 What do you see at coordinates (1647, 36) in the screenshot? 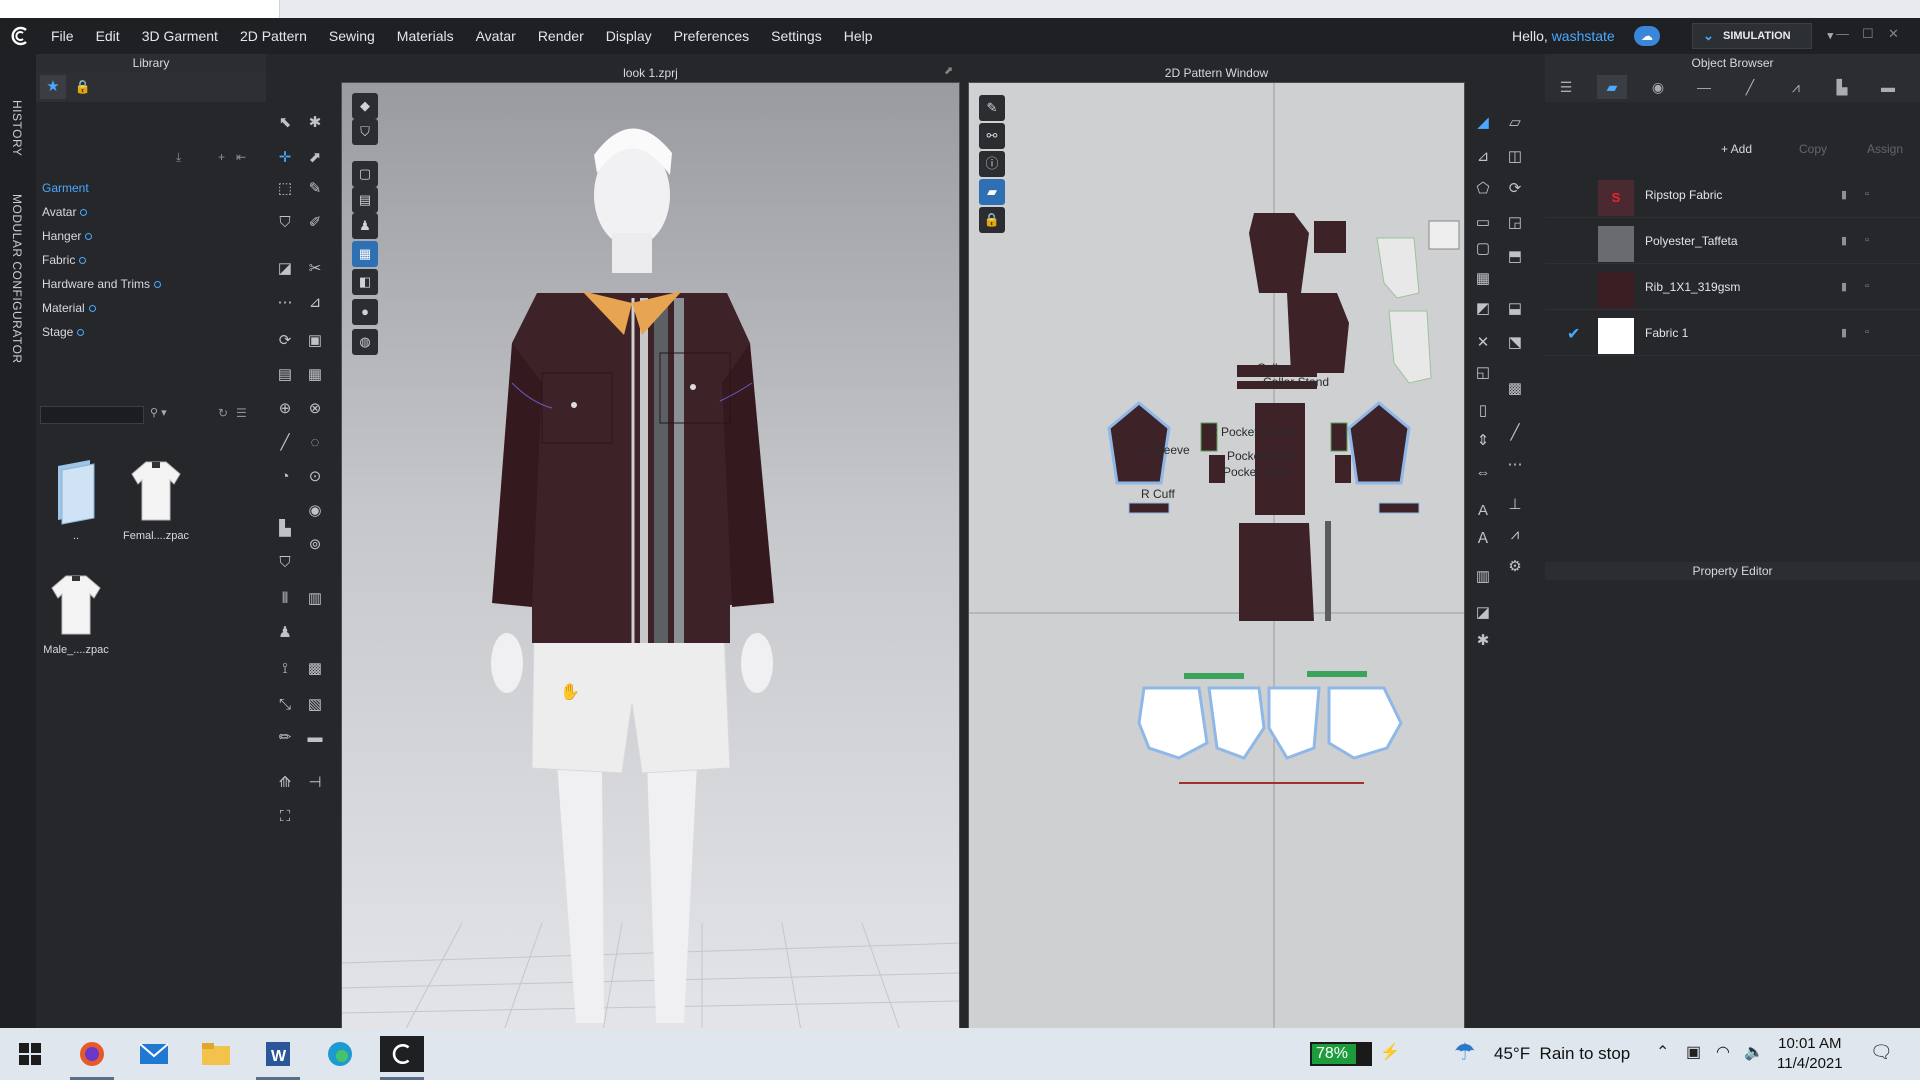
I see `cloud-sync-icon: ☁` at bounding box center [1647, 36].